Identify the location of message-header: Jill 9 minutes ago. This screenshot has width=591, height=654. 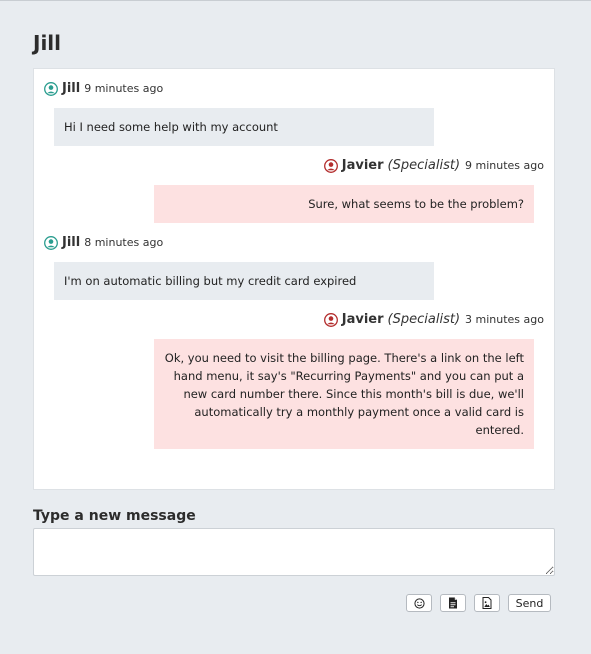
(103, 88).